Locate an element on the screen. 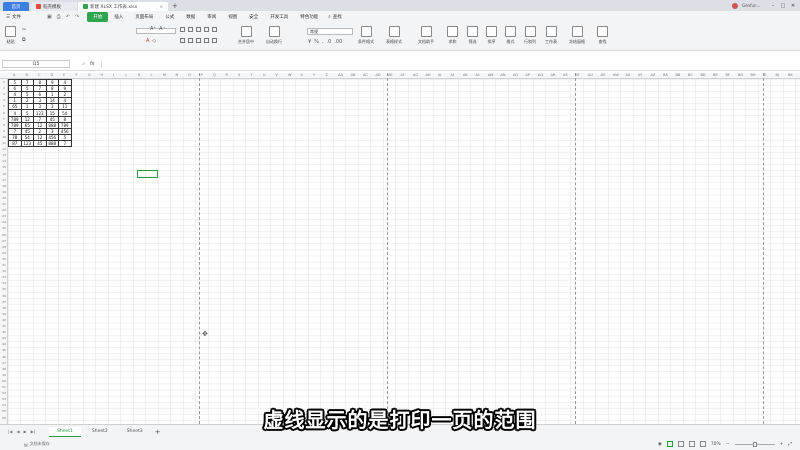  column-header: F is located at coordinates (77, 75).